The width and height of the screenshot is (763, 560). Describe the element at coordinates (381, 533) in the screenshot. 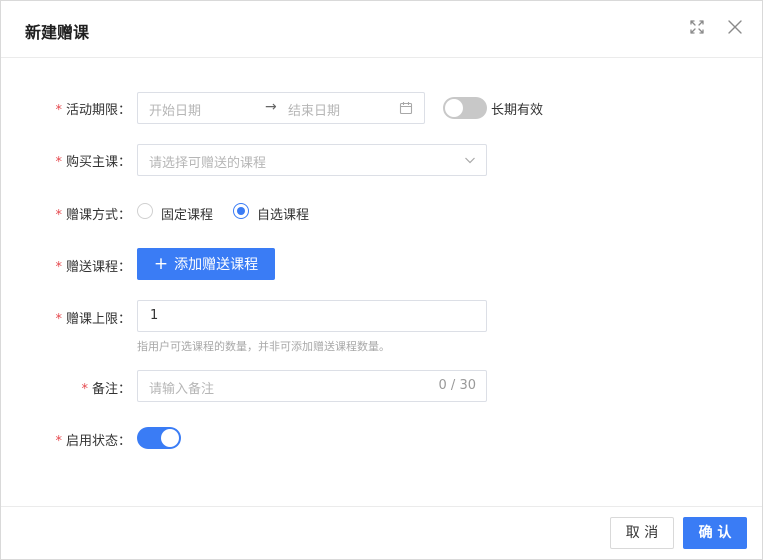

I see `dialog-footer: 取 消 确 认` at that location.